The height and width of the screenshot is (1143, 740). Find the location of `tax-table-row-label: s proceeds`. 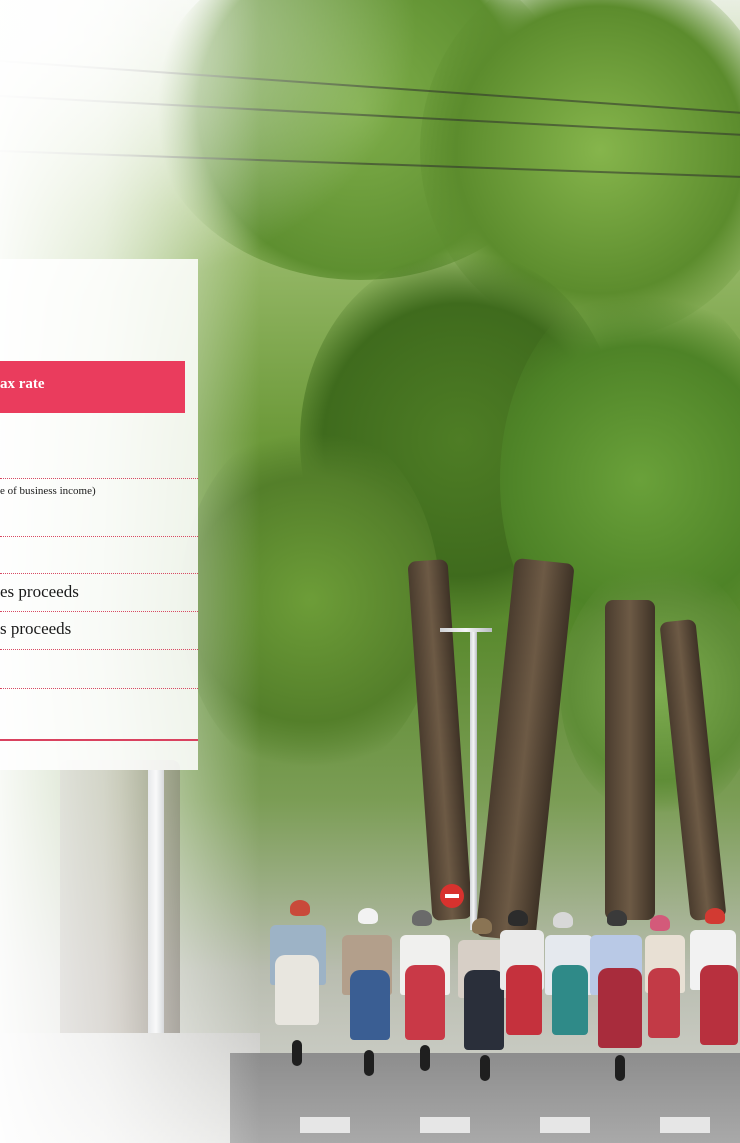

tax-table-row-label: s proceeds is located at coordinates (36, 628).